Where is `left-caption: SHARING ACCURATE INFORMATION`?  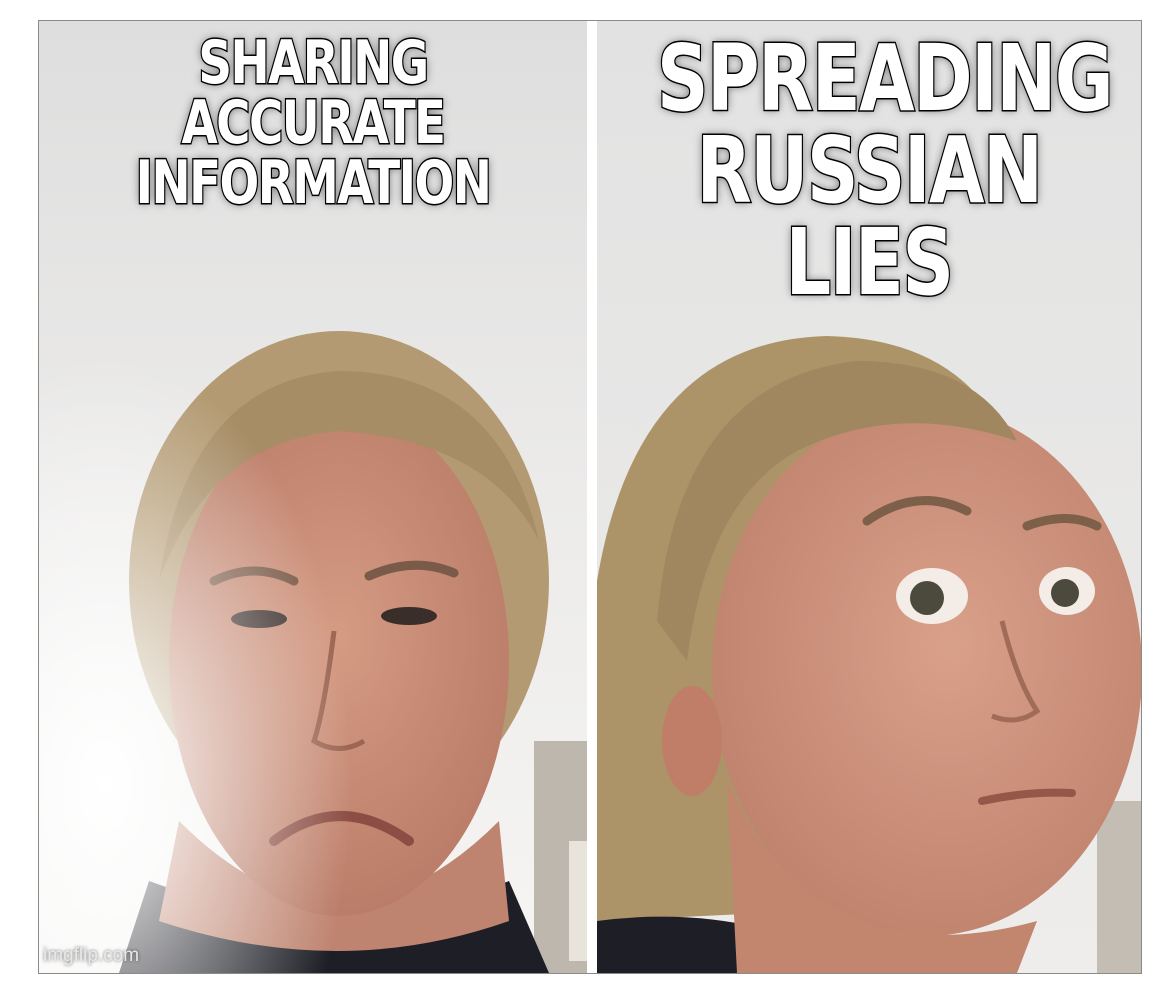
left-caption: SHARING ACCURATE INFORMATION is located at coordinates (312, 123).